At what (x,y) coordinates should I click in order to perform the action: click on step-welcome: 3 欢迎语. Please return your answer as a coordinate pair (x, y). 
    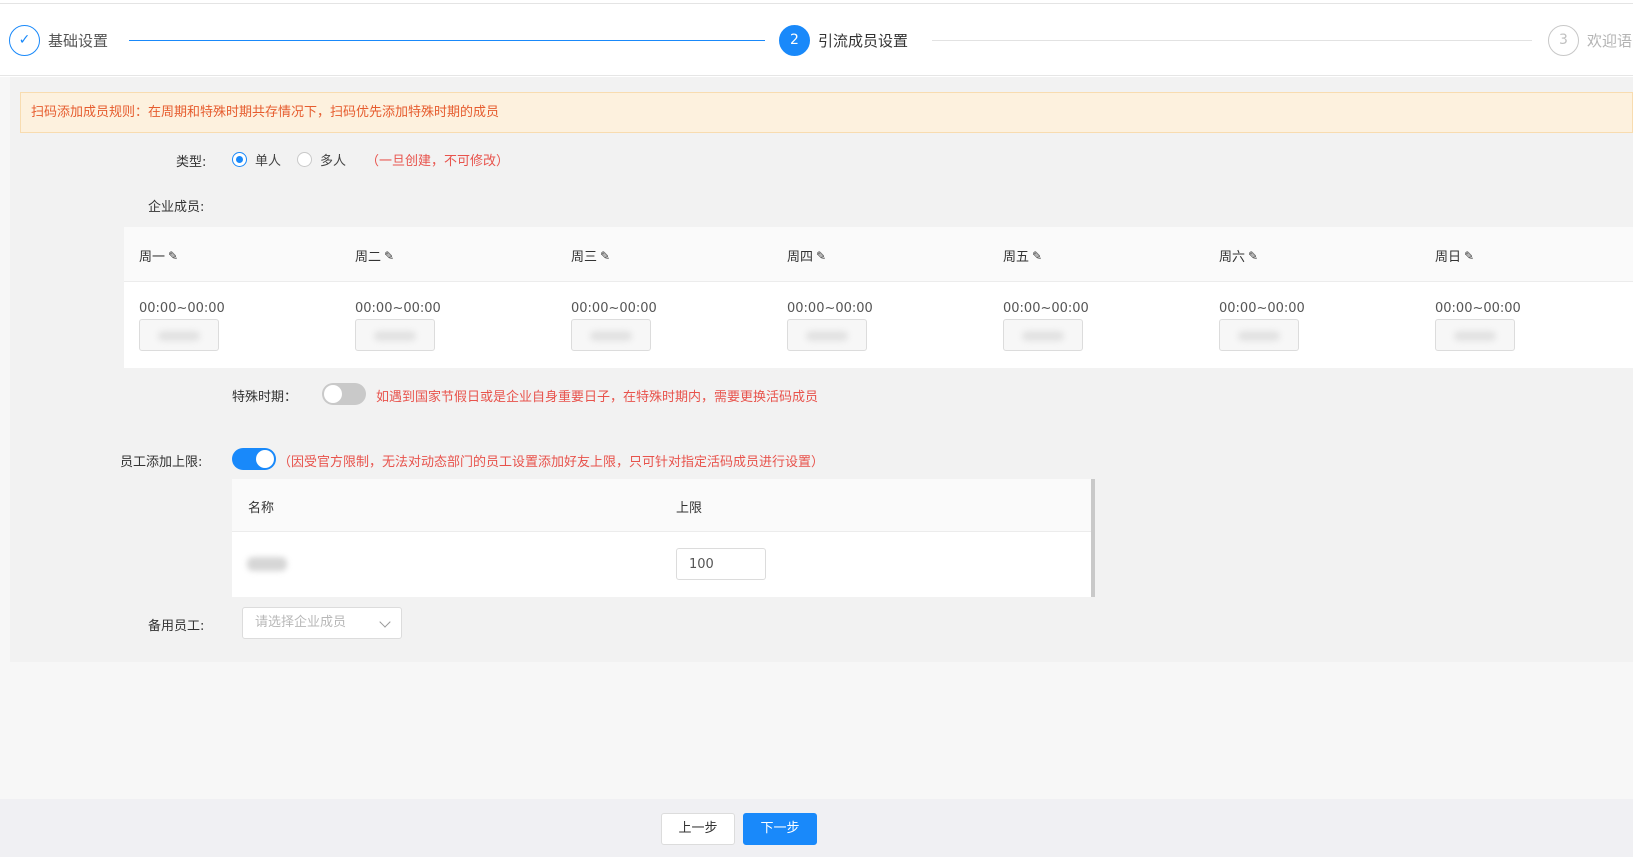
    Looking at the image, I should click on (1590, 40).